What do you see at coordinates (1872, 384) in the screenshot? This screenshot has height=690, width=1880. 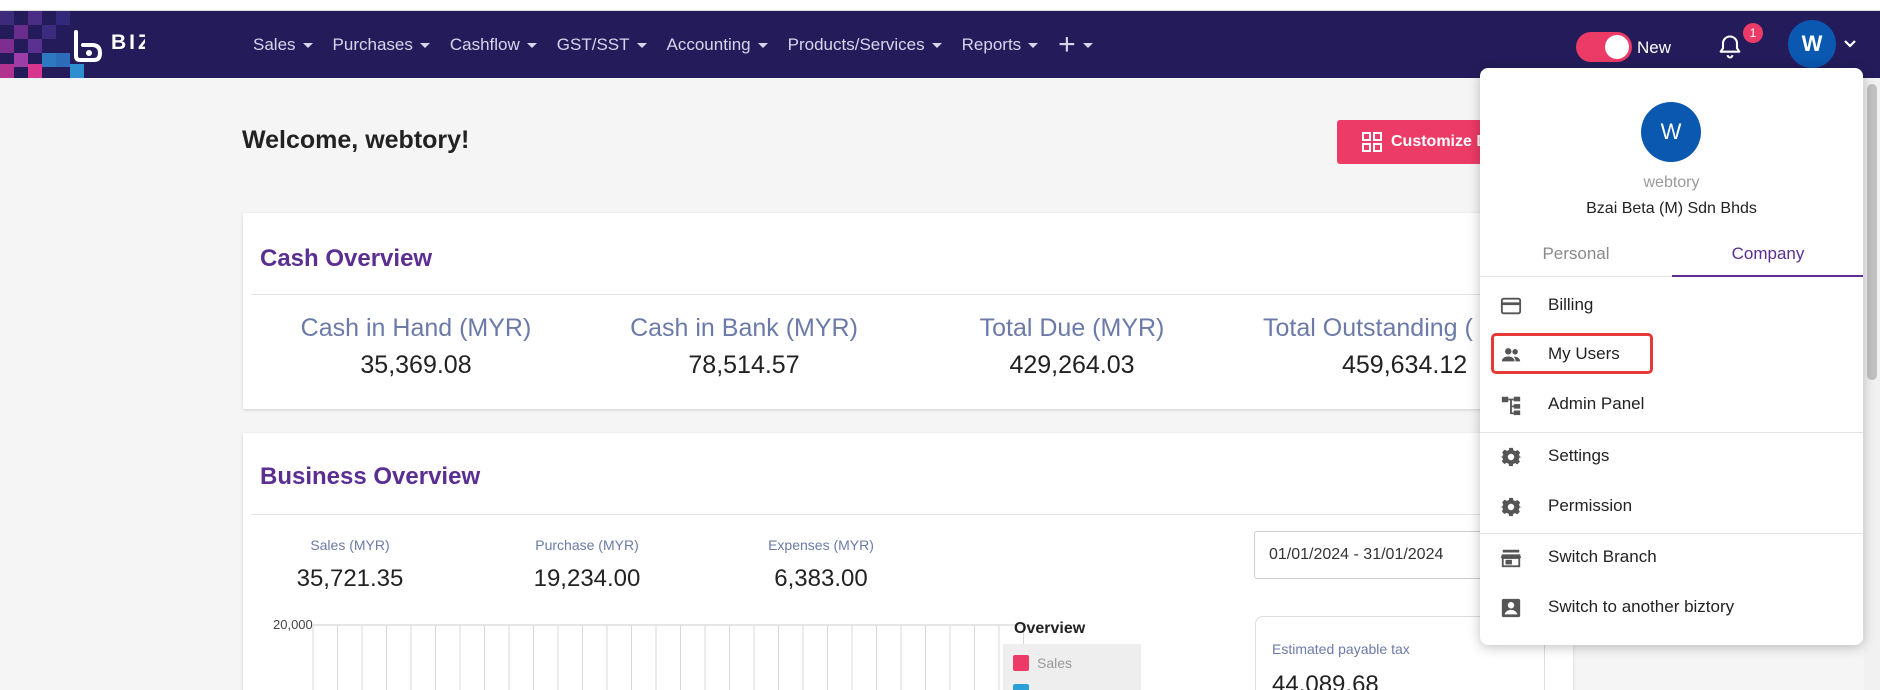 I see `page-scrollbar` at bounding box center [1872, 384].